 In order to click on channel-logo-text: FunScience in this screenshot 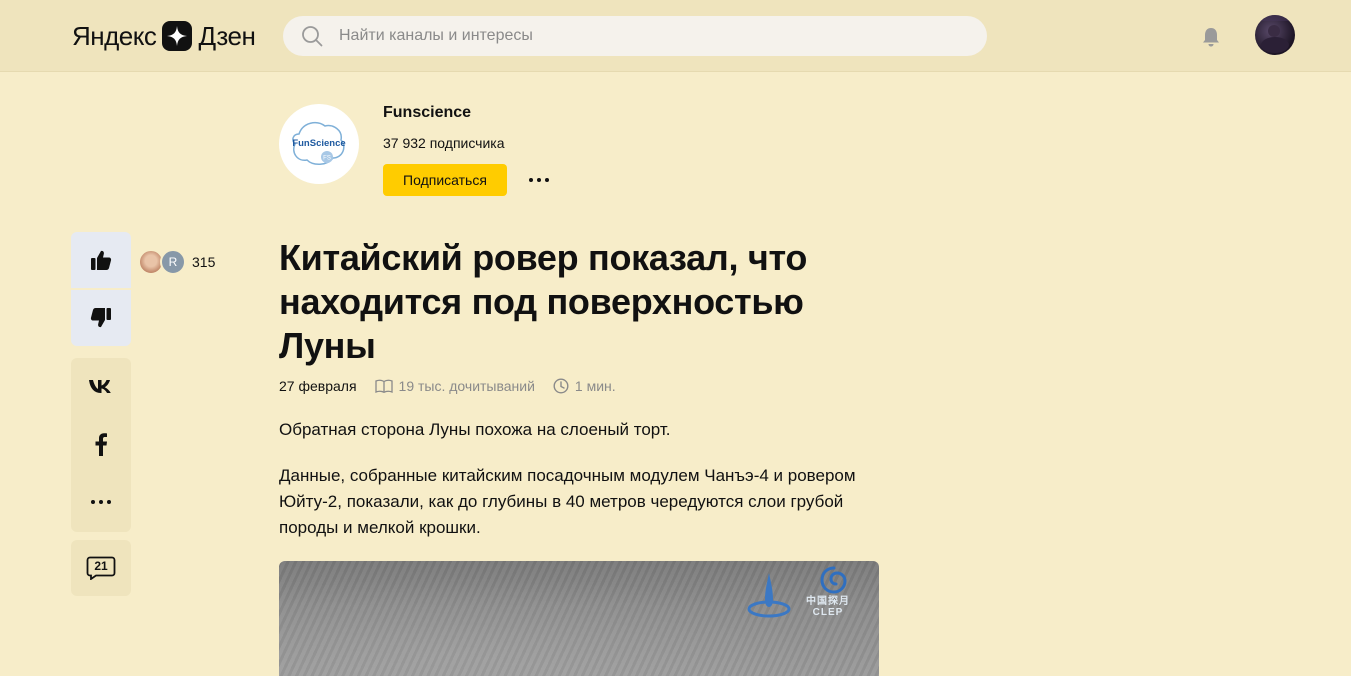, I will do `click(318, 143)`.